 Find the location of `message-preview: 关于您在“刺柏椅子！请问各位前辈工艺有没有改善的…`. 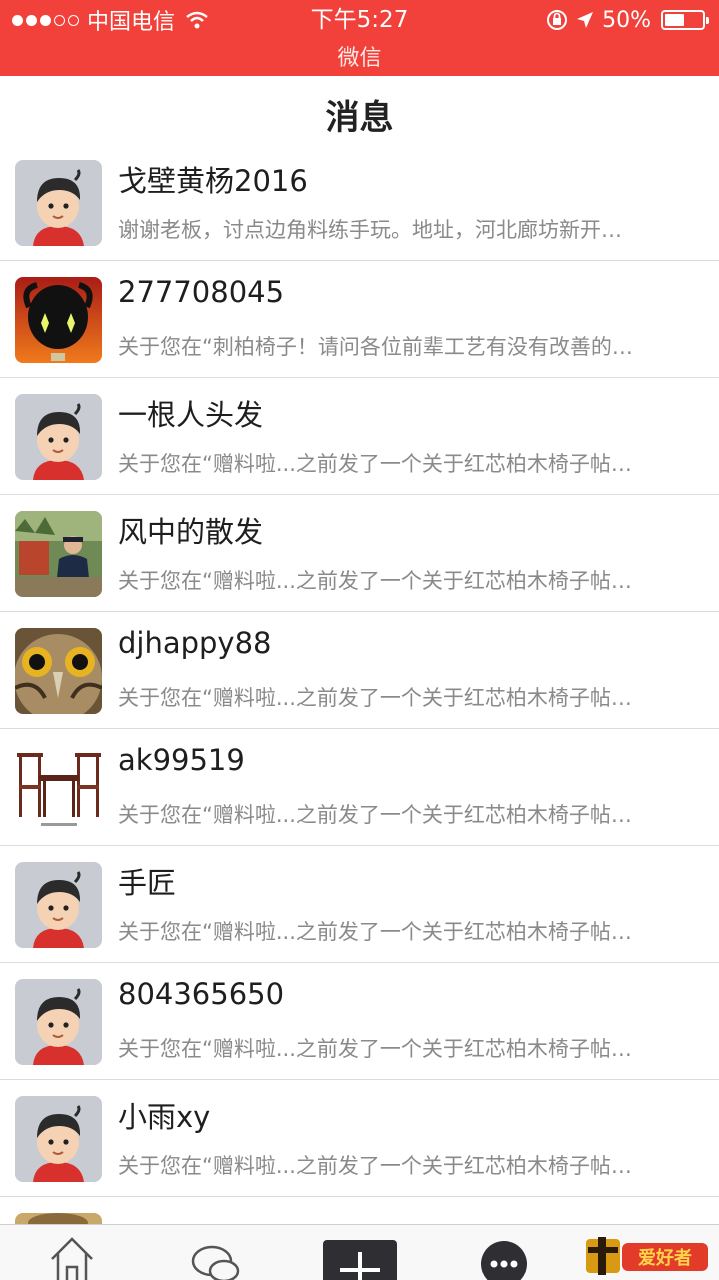

message-preview: 关于您在“刺柏椅子！请问各位前辈工艺有没有改善的… is located at coordinates (375, 347).